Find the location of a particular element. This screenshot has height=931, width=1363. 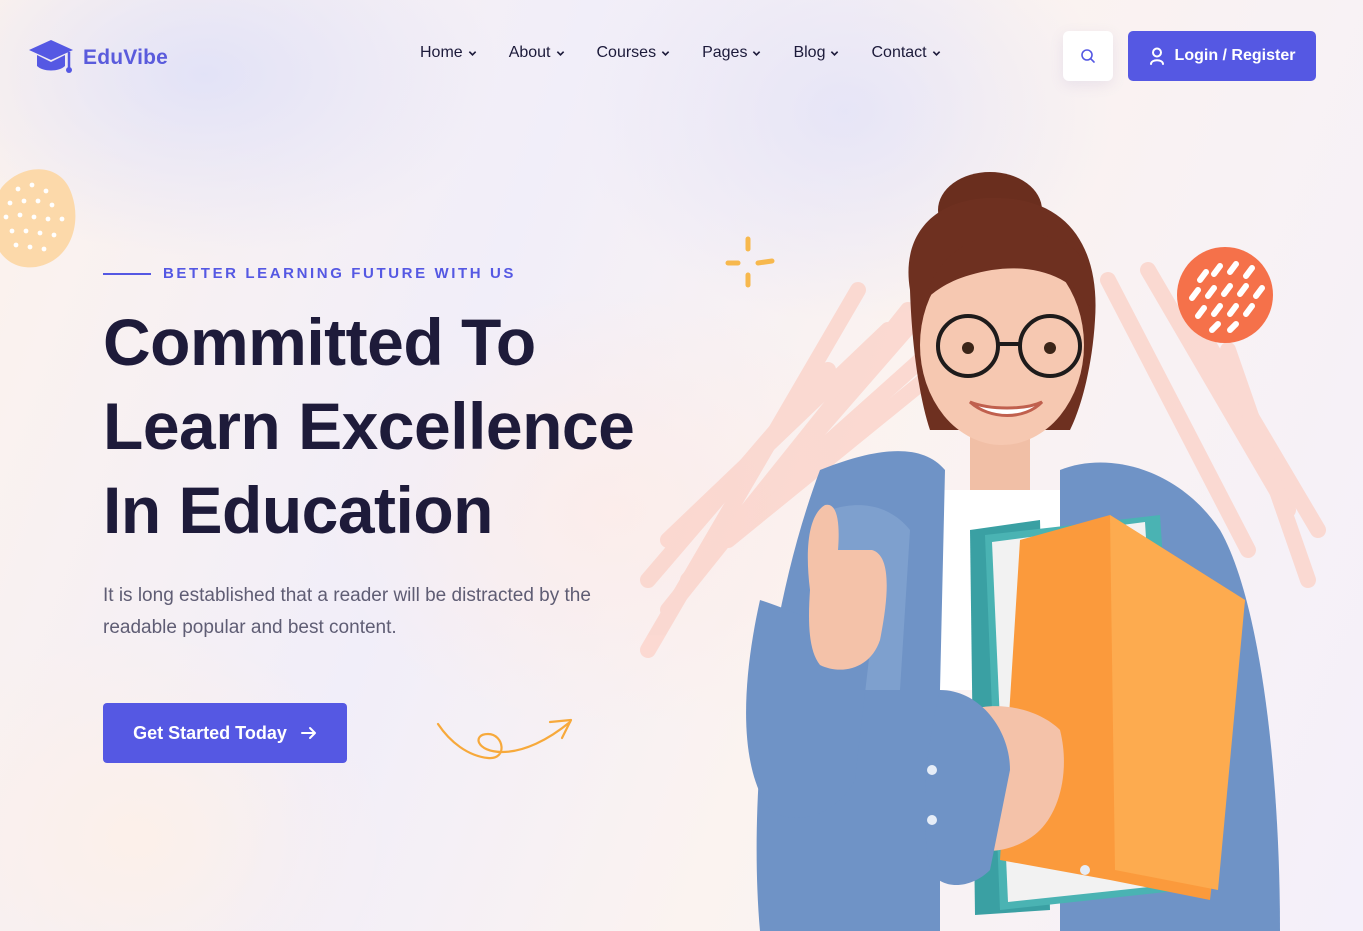

nav-item-contact: Contact is located at coordinates (905, 53).